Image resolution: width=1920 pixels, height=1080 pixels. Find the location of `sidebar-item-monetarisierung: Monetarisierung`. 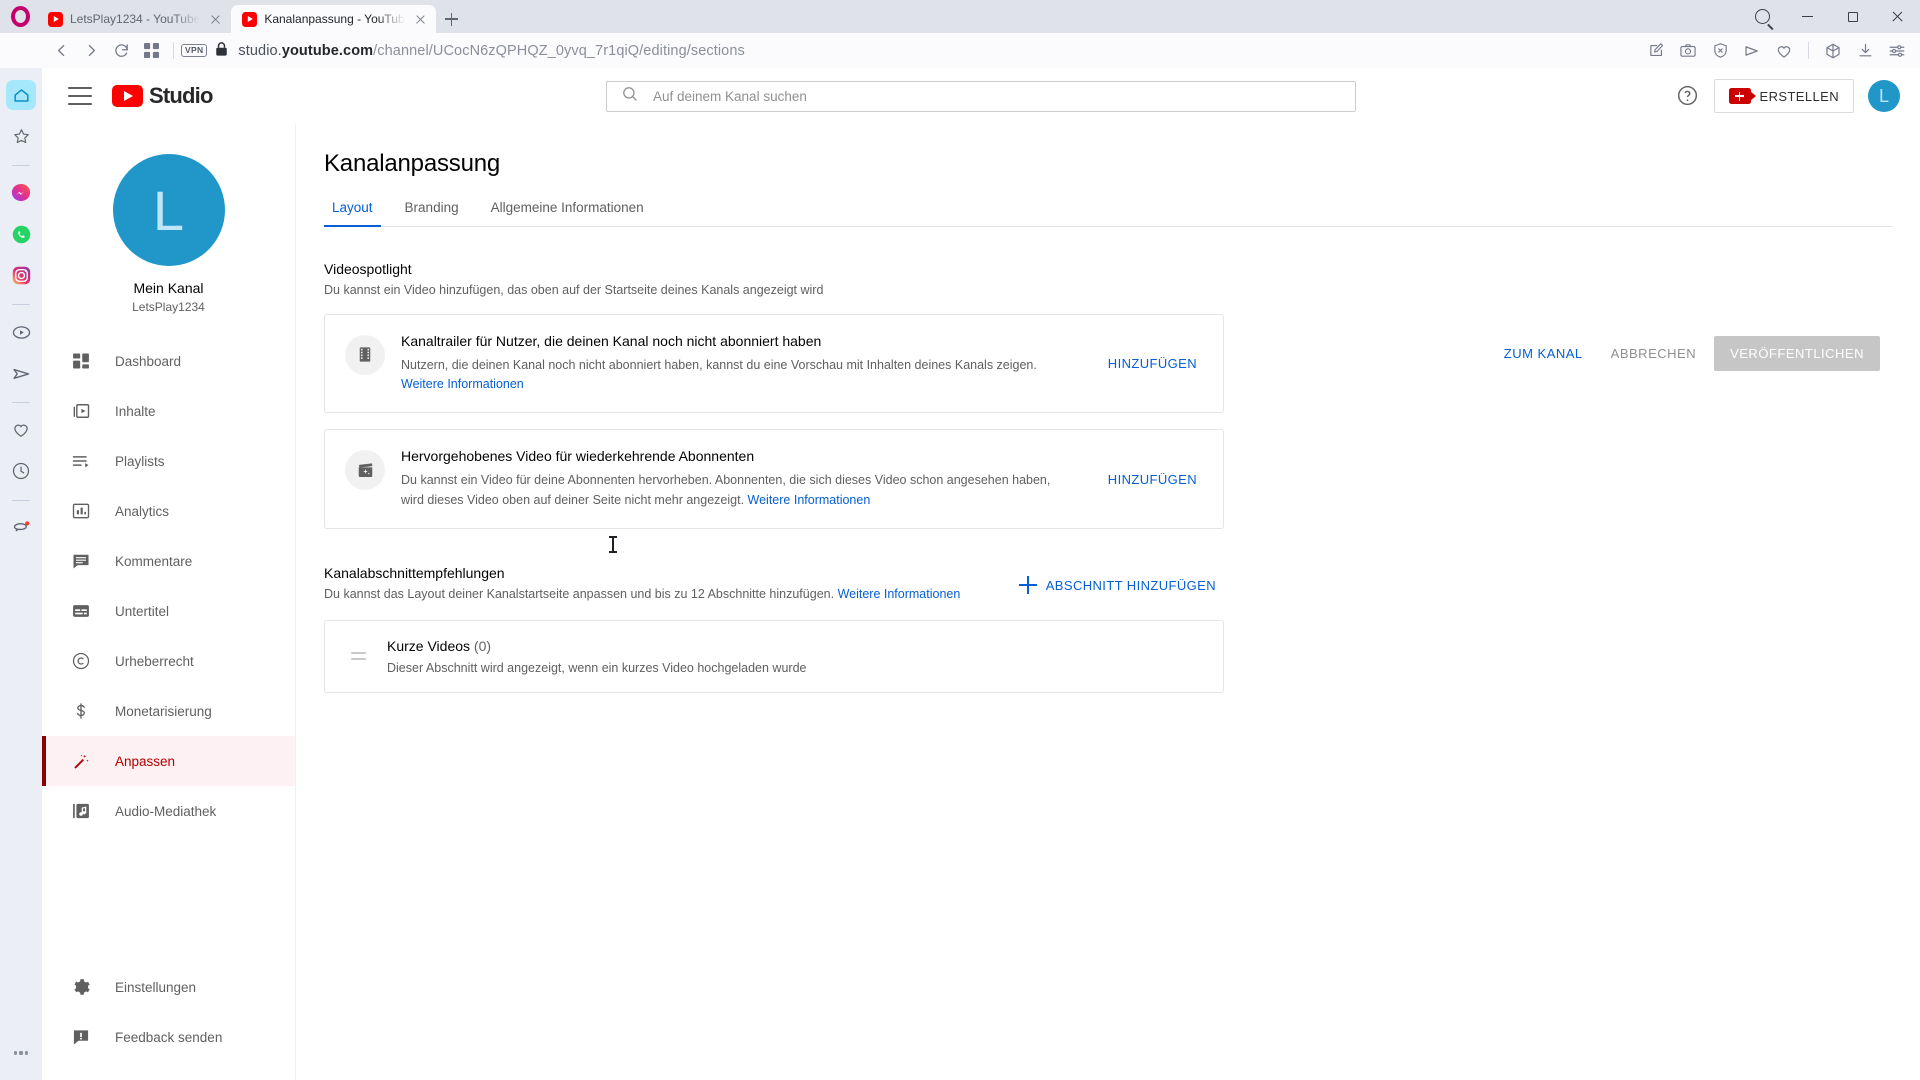

sidebar-item-monetarisierung: Monetarisierung is located at coordinates (168, 711).